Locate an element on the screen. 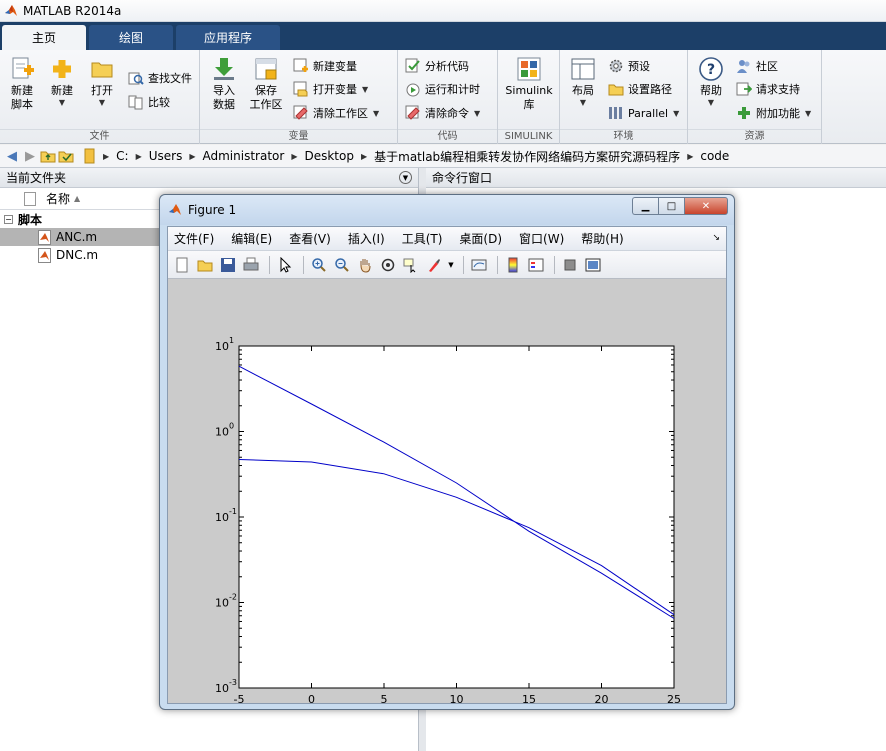  up-folder-icon is located at coordinates (48, 156).